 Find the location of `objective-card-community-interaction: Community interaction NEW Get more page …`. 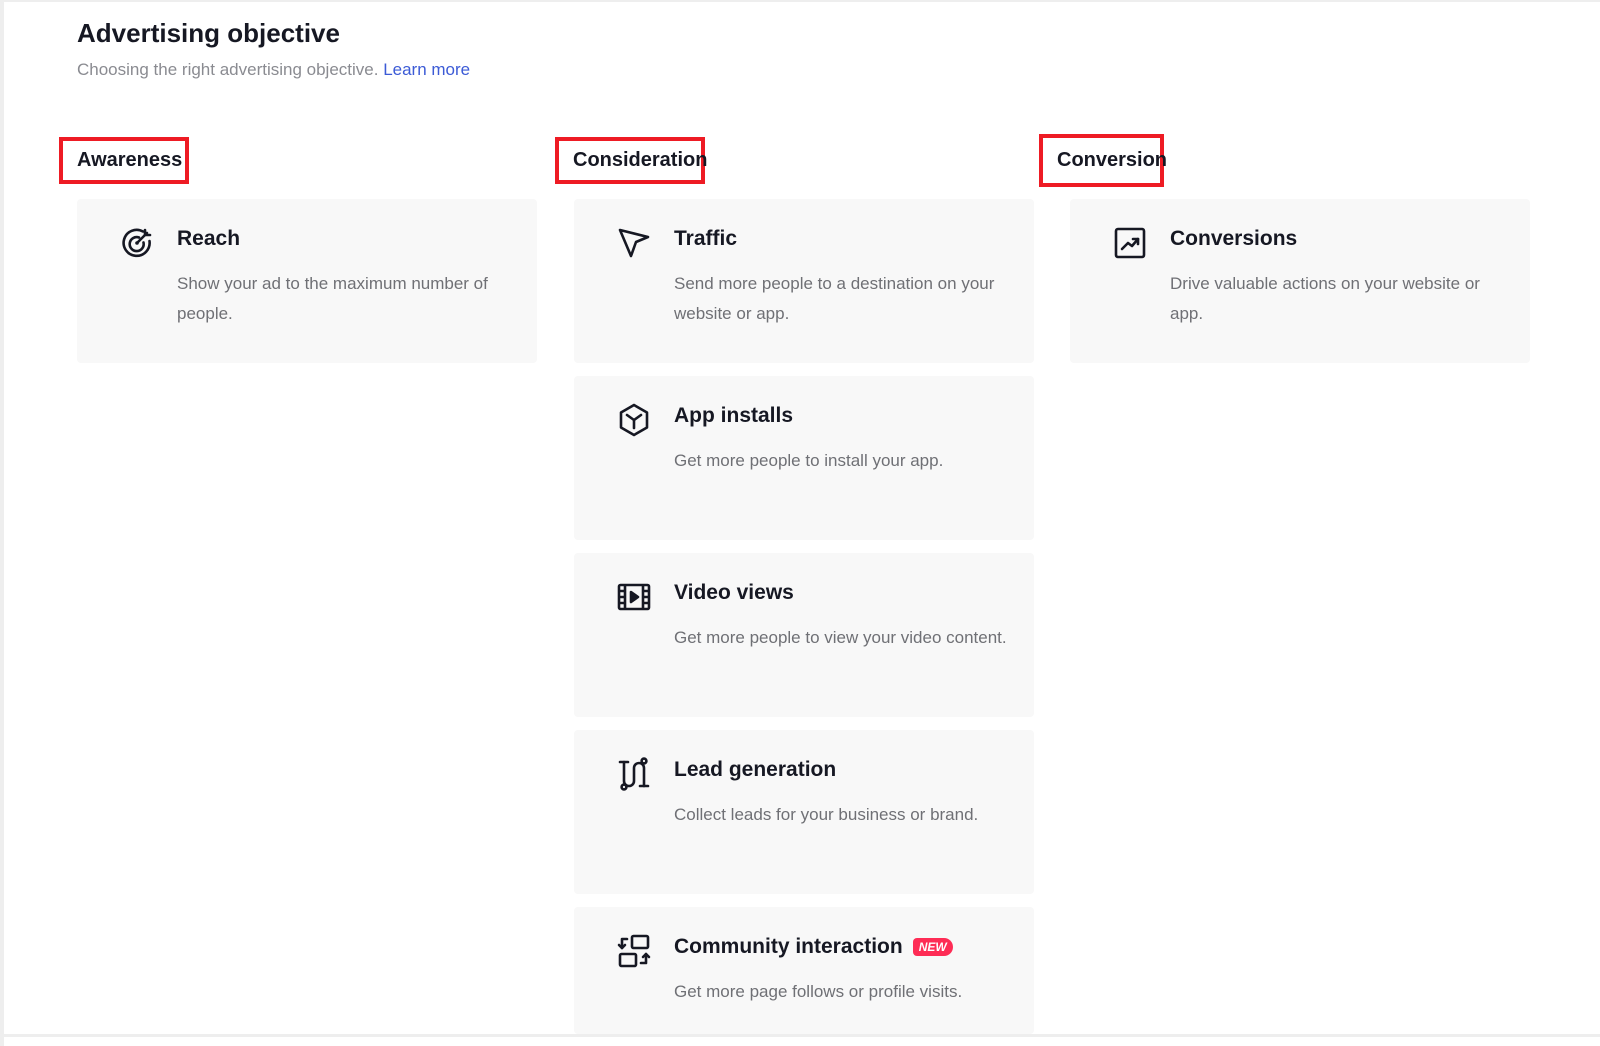

objective-card-community-interaction: Community interaction NEW Get more page … is located at coordinates (804, 970).